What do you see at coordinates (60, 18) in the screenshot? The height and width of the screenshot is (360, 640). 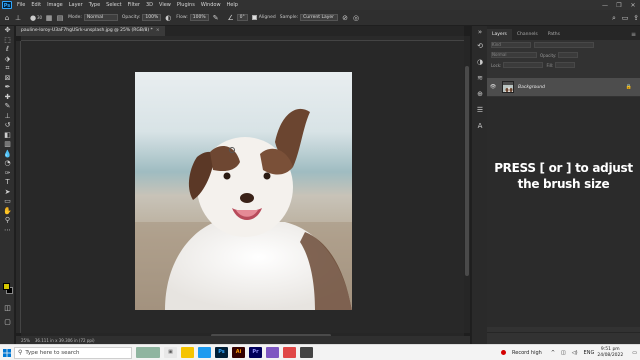 I see `clone-source-icon: ▤` at bounding box center [60, 18].